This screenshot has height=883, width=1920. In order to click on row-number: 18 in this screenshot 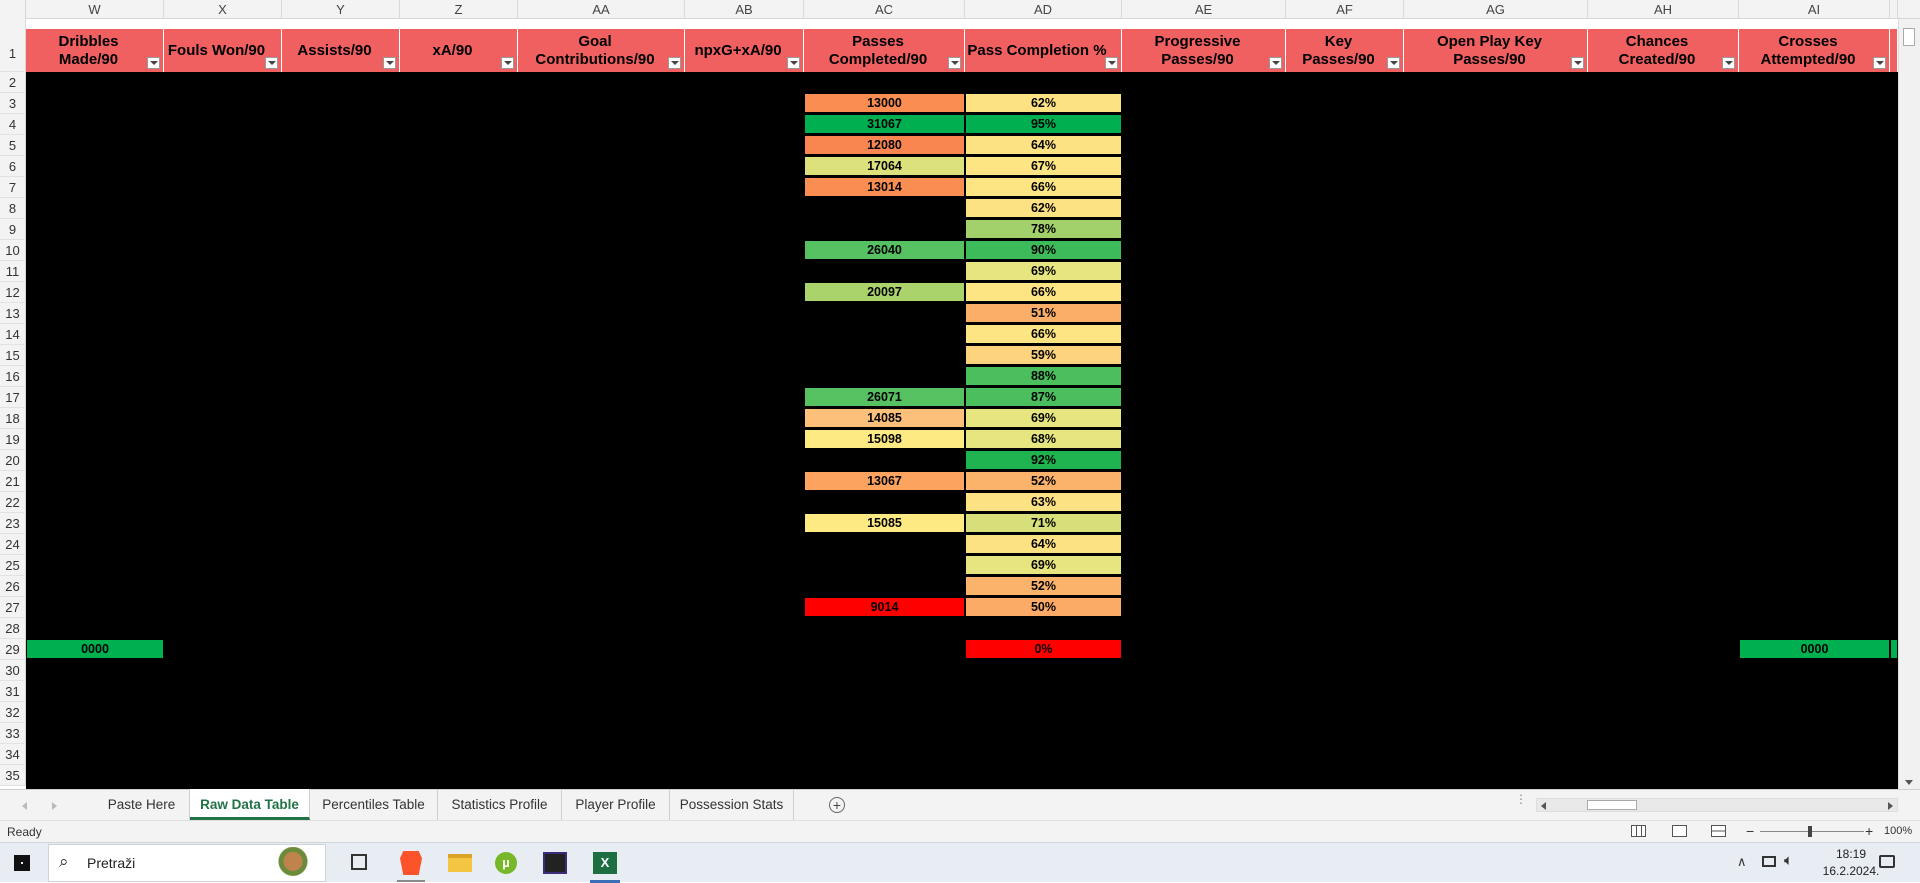, I will do `click(13, 418)`.